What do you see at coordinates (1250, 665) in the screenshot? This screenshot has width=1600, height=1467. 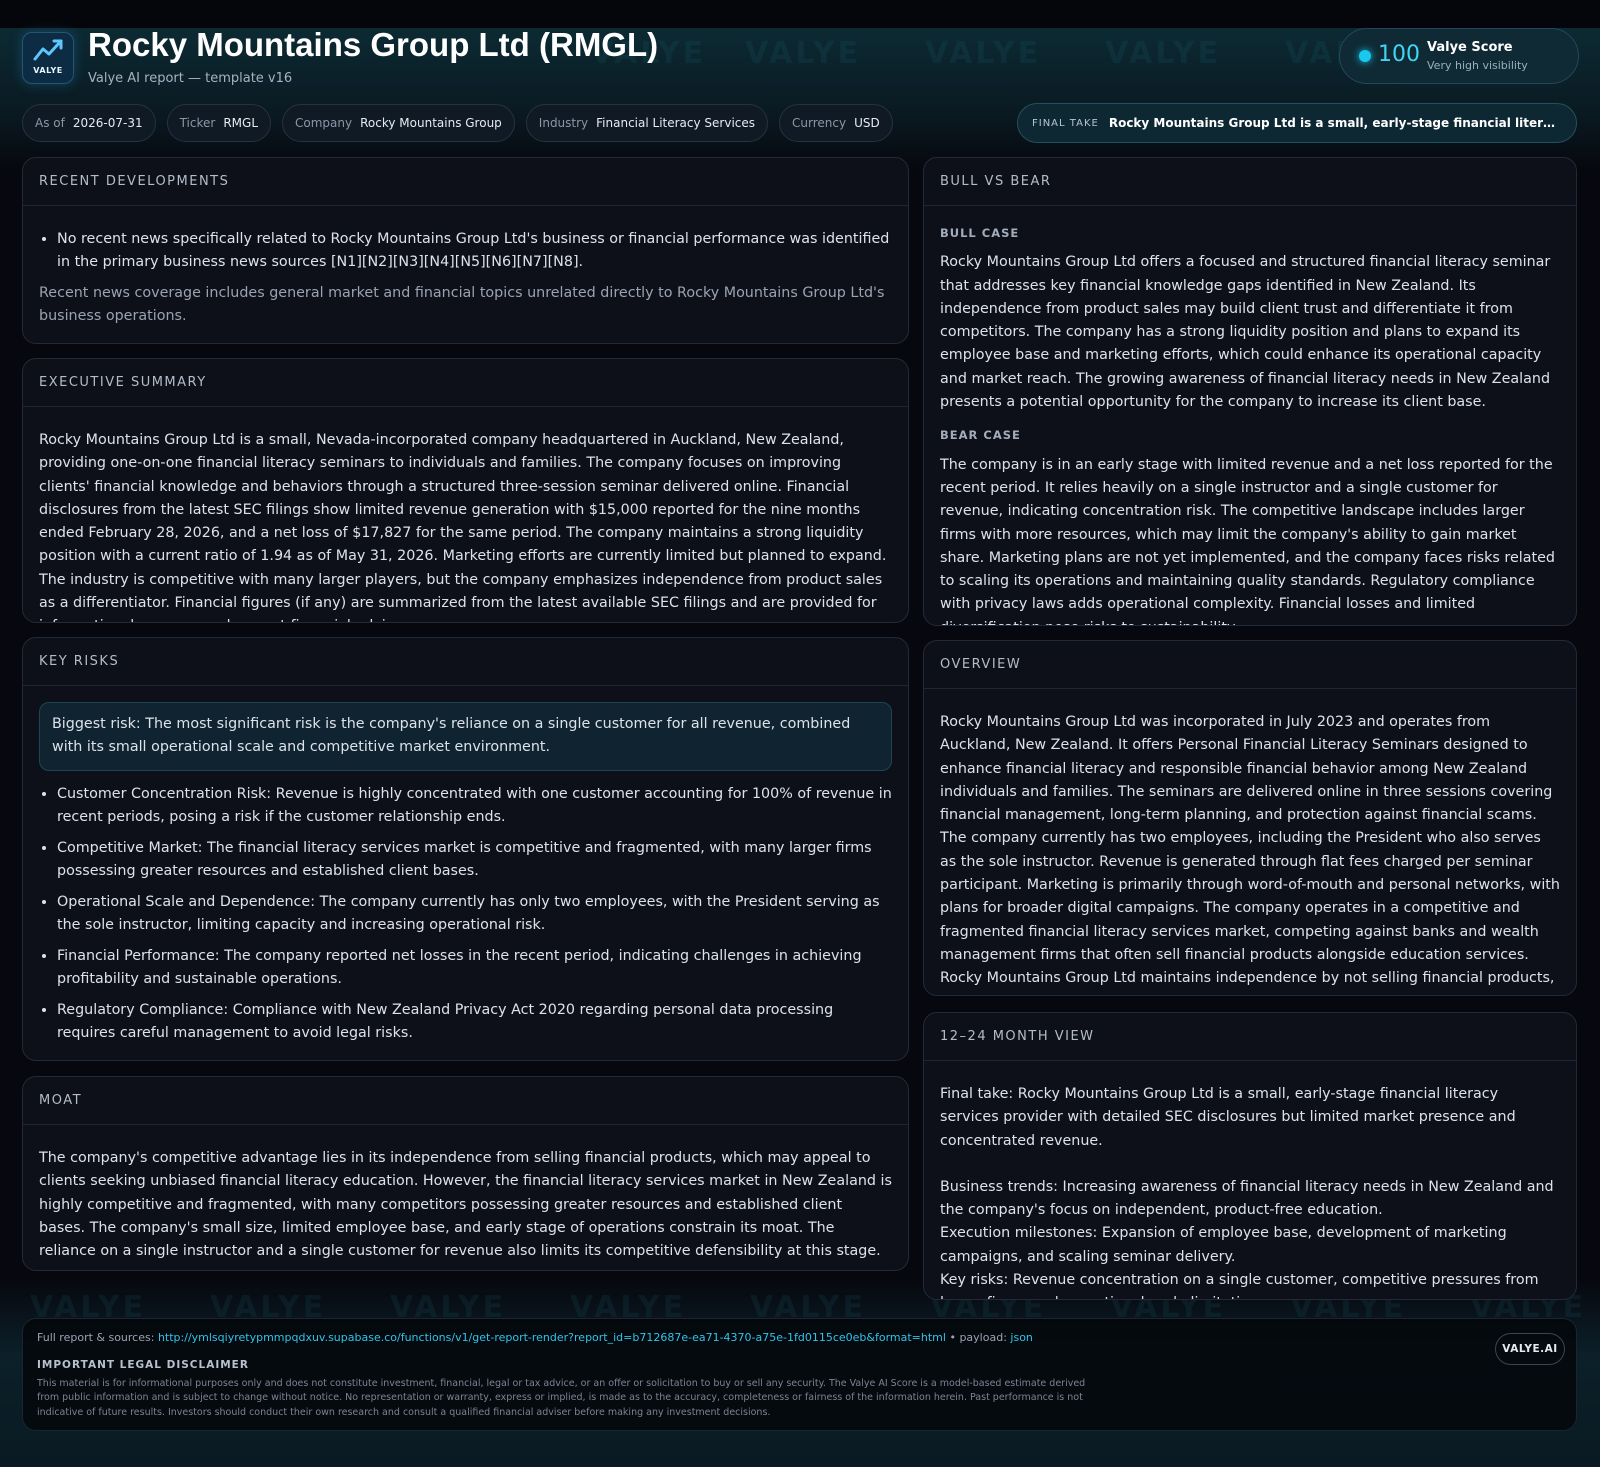 I see `panel-heading: OVERVIEW` at bounding box center [1250, 665].